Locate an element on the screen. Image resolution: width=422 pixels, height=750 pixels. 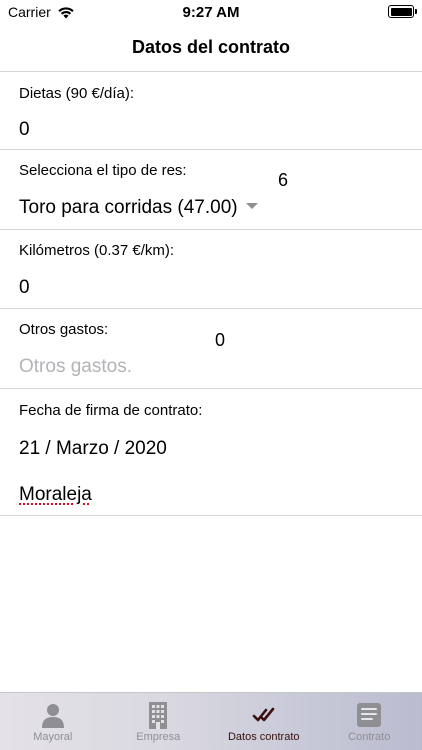
otros-gastos-input: Otros gastos. is located at coordinates (75, 367).